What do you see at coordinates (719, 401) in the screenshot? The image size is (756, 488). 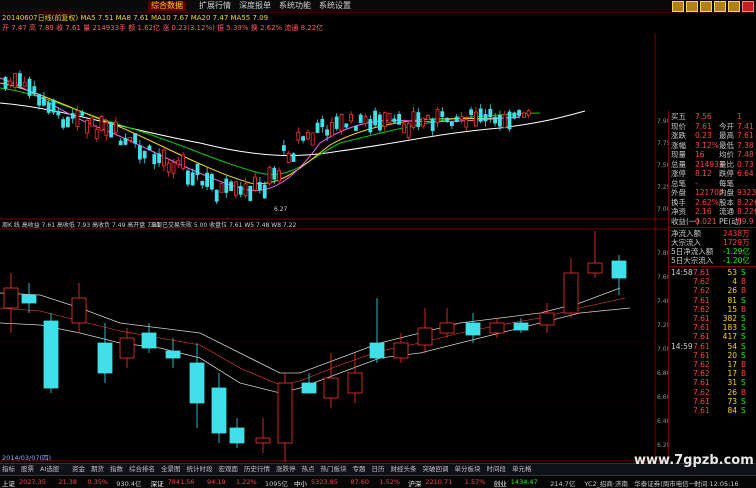 I see `tick-row: 7.61 73 S` at bounding box center [719, 401].